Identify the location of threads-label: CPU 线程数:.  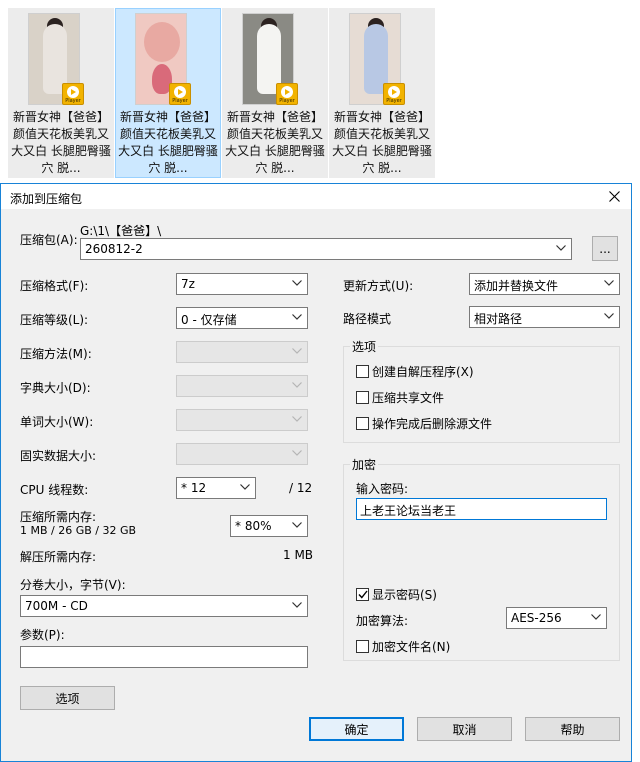
(54, 490).